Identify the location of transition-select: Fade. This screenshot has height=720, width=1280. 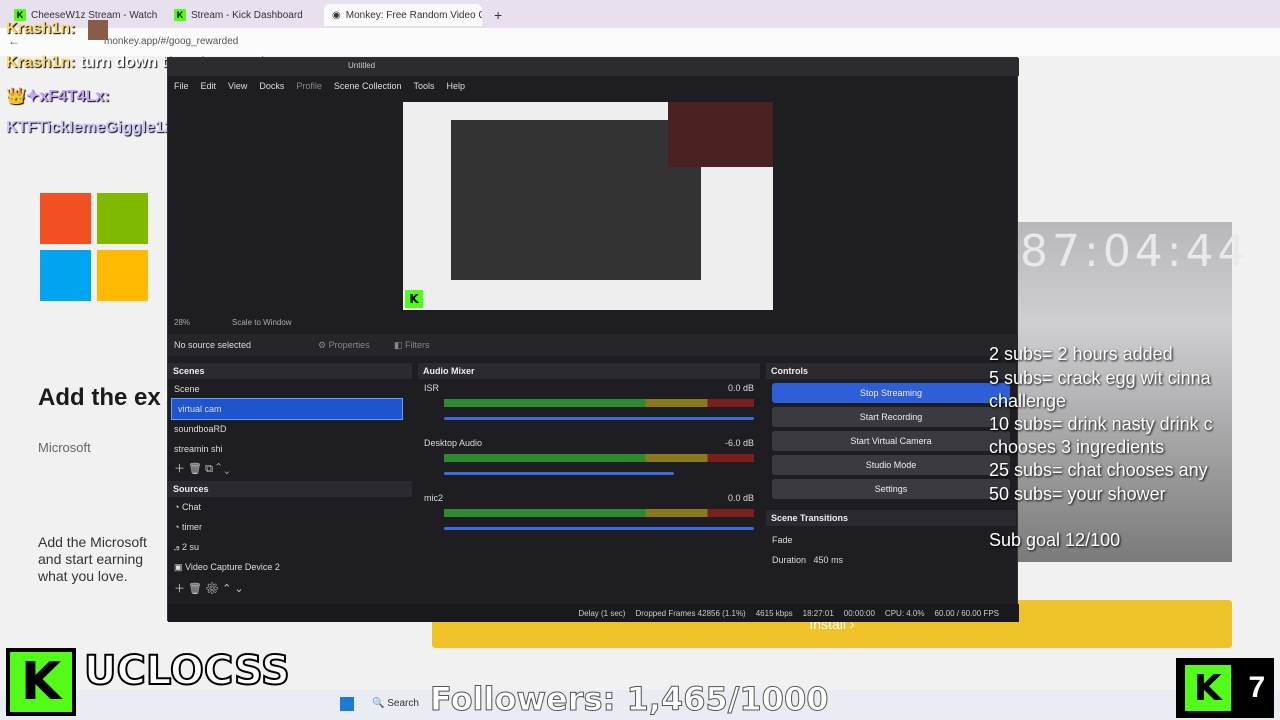
(891, 540).